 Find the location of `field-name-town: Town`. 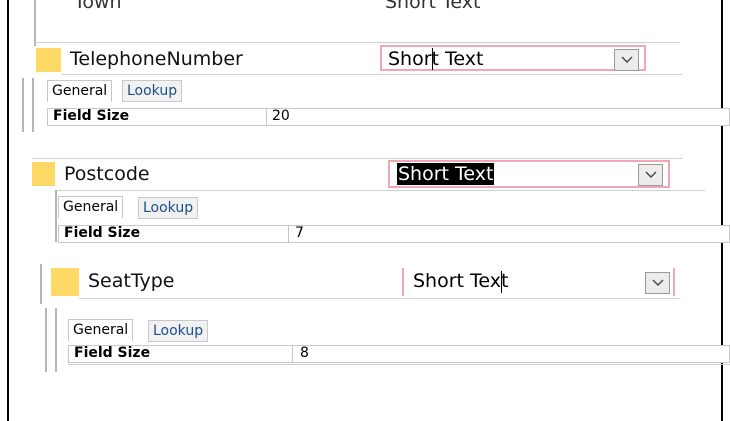

field-name-town: Town is located at coordinates (98, 6).